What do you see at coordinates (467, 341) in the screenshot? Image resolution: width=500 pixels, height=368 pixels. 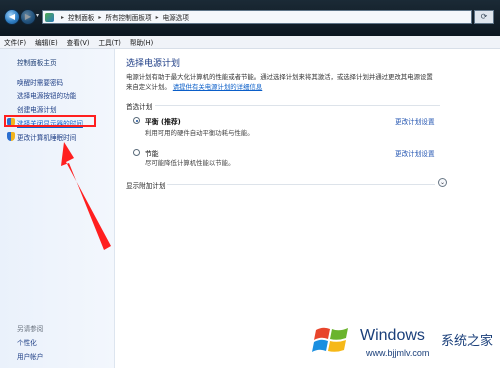 I see `watermark-subtitle: 系统之家` at bounding box center [467, 341].